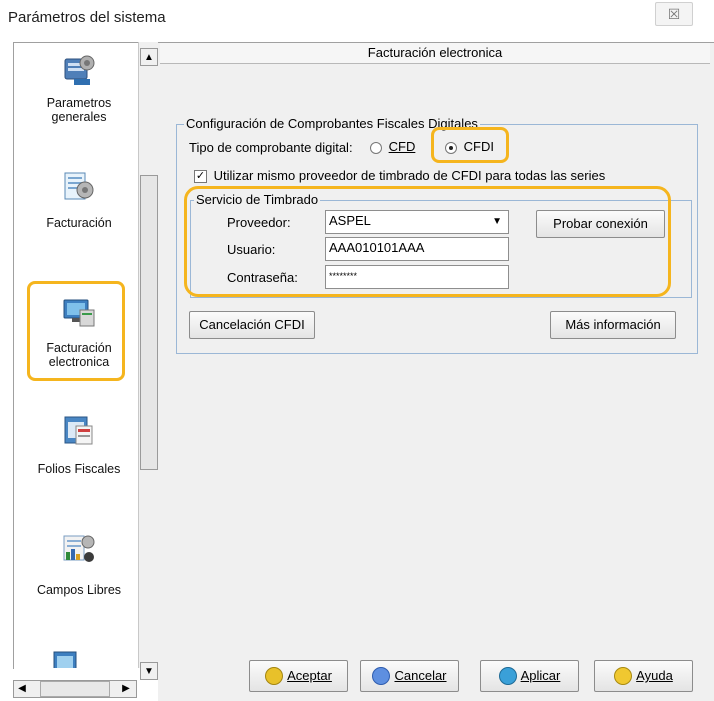 This screenshot has width=714, height=701. I want to click on scroll-down-button: ▼, so click(149, 671).